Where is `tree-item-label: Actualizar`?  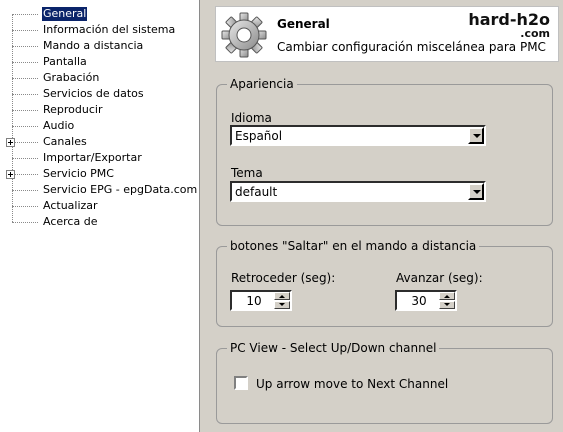 tree-item-label: Actualizar is located at coordinates (70, 205).